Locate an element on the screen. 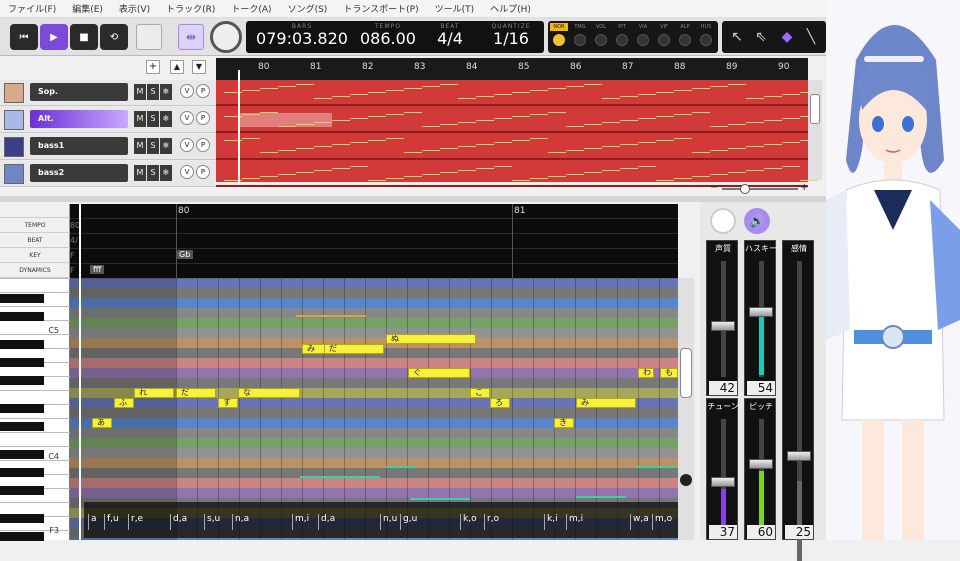  phoneme-label: r,o is located at coordinates (491, 522).